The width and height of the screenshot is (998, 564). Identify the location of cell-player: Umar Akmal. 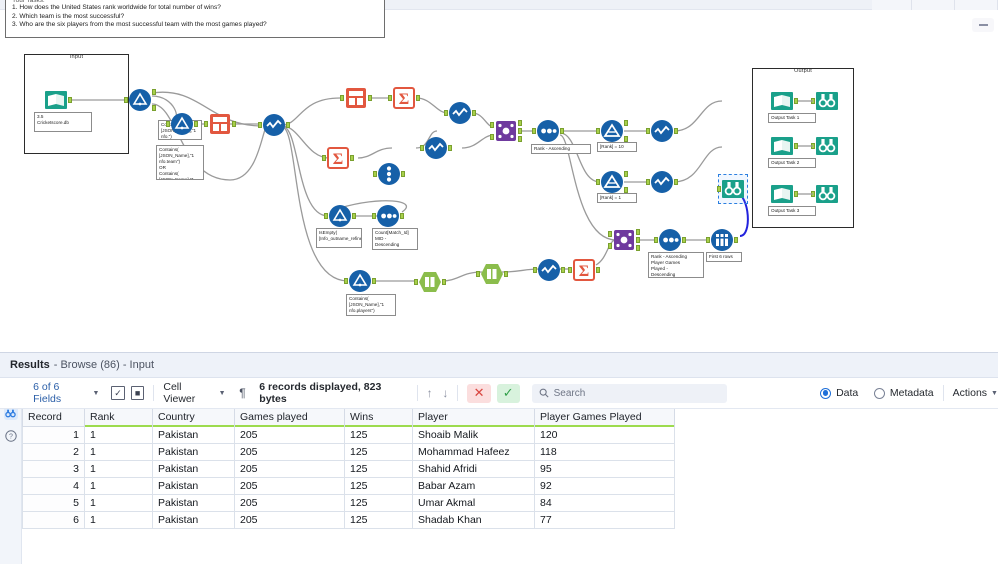
(473, 502).